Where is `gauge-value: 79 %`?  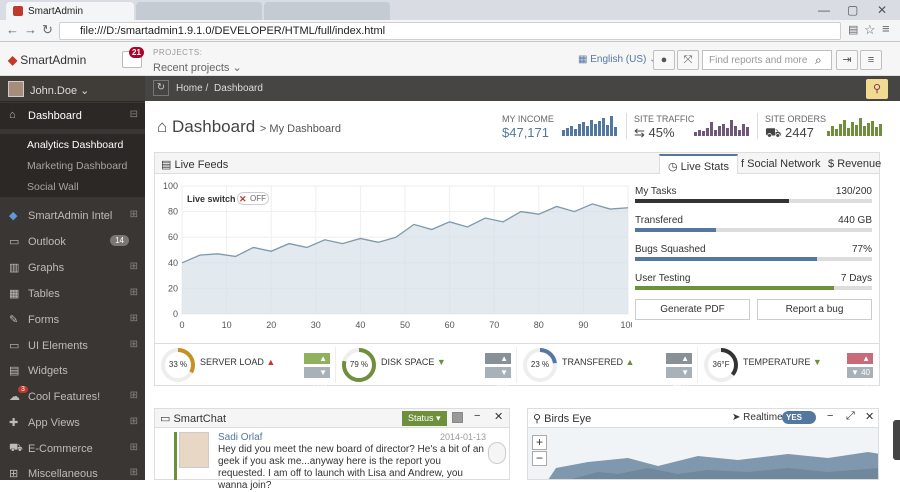 gauge-value: 79 % is located at coordinates (359, 364).